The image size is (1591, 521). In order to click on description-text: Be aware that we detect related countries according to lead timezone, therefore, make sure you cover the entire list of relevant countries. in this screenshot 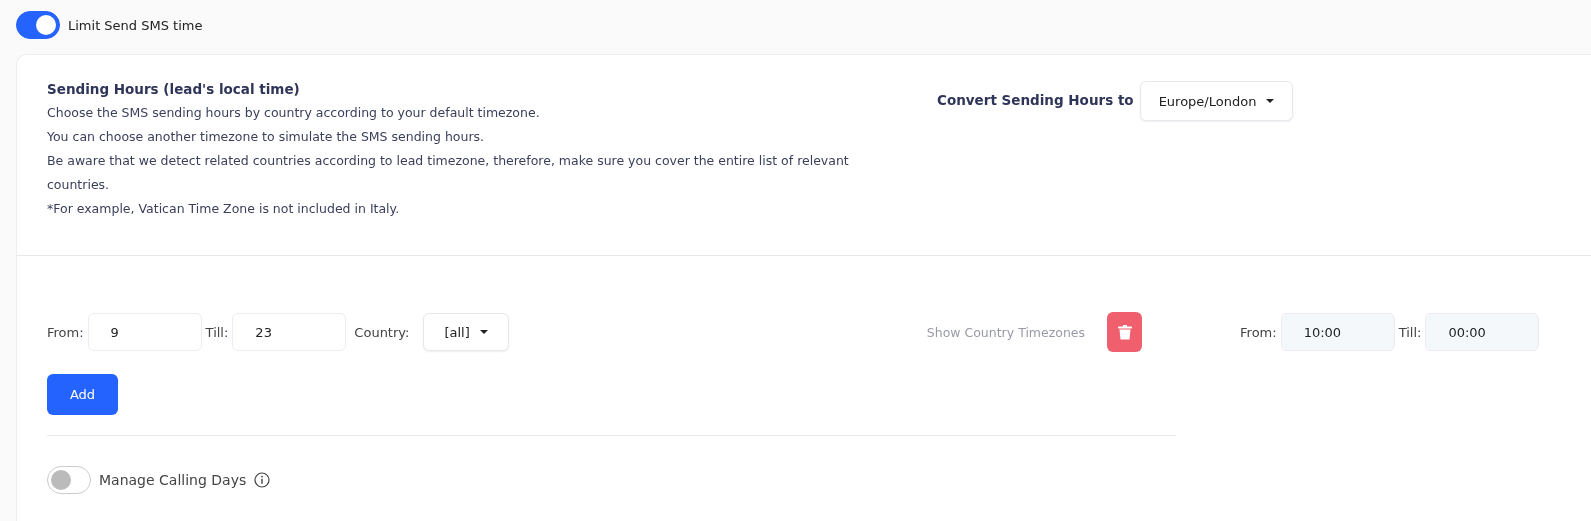, I will do `click(448, 173)`.